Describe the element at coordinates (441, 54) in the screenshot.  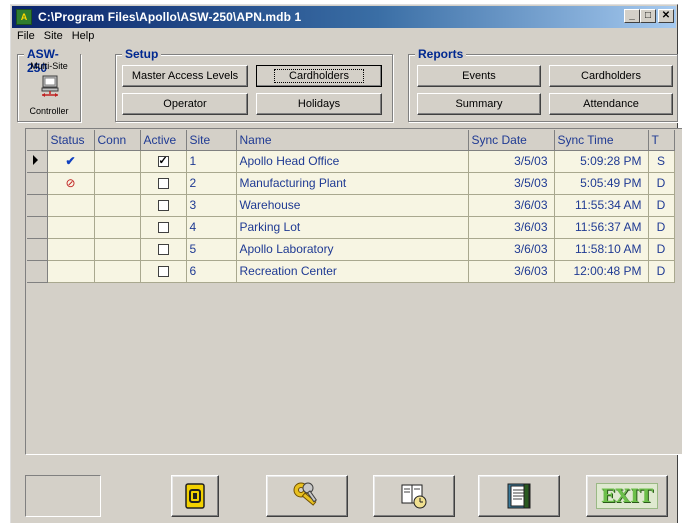
I see `reports-label: Reports` at that location.